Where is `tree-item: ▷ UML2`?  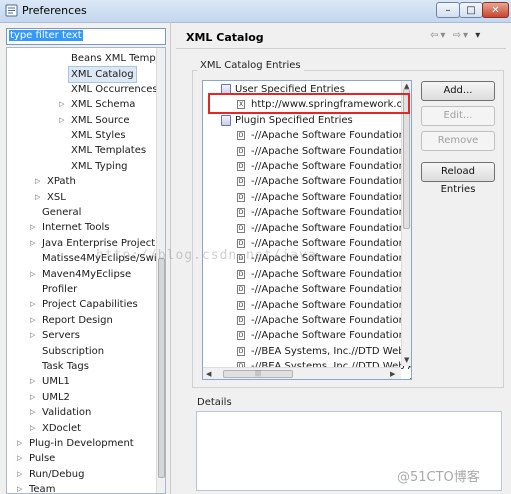 tree-item: ▷ UML2 is located at coordinates (81, 397).